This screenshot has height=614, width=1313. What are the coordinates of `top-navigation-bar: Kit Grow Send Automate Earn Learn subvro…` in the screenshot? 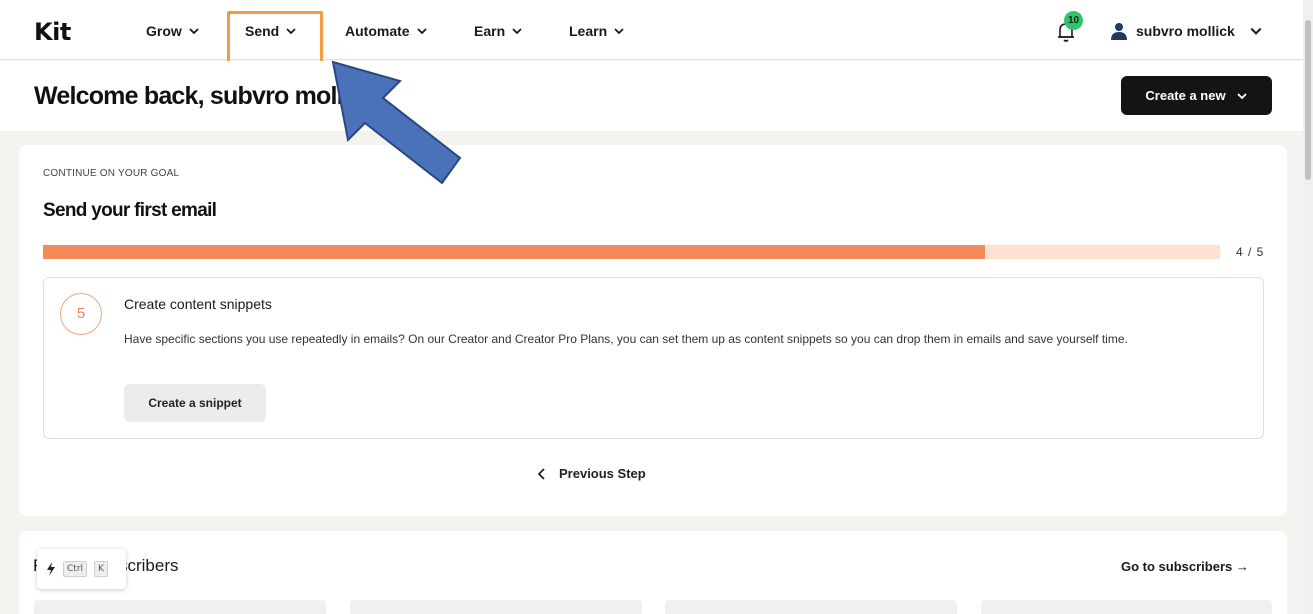 It's located at (651, 30).